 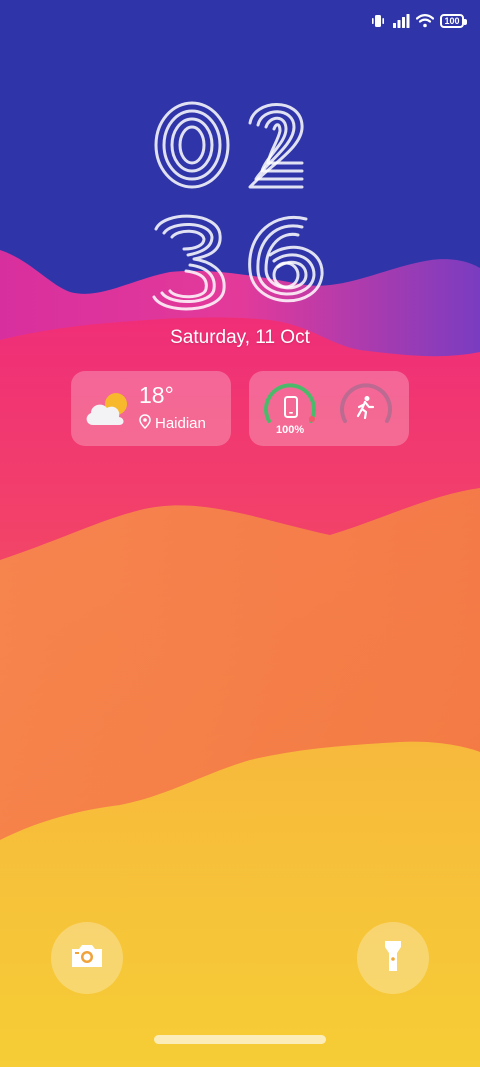 I want to click on weather-widget: 18° Haidian, so click(x=151, y=408).